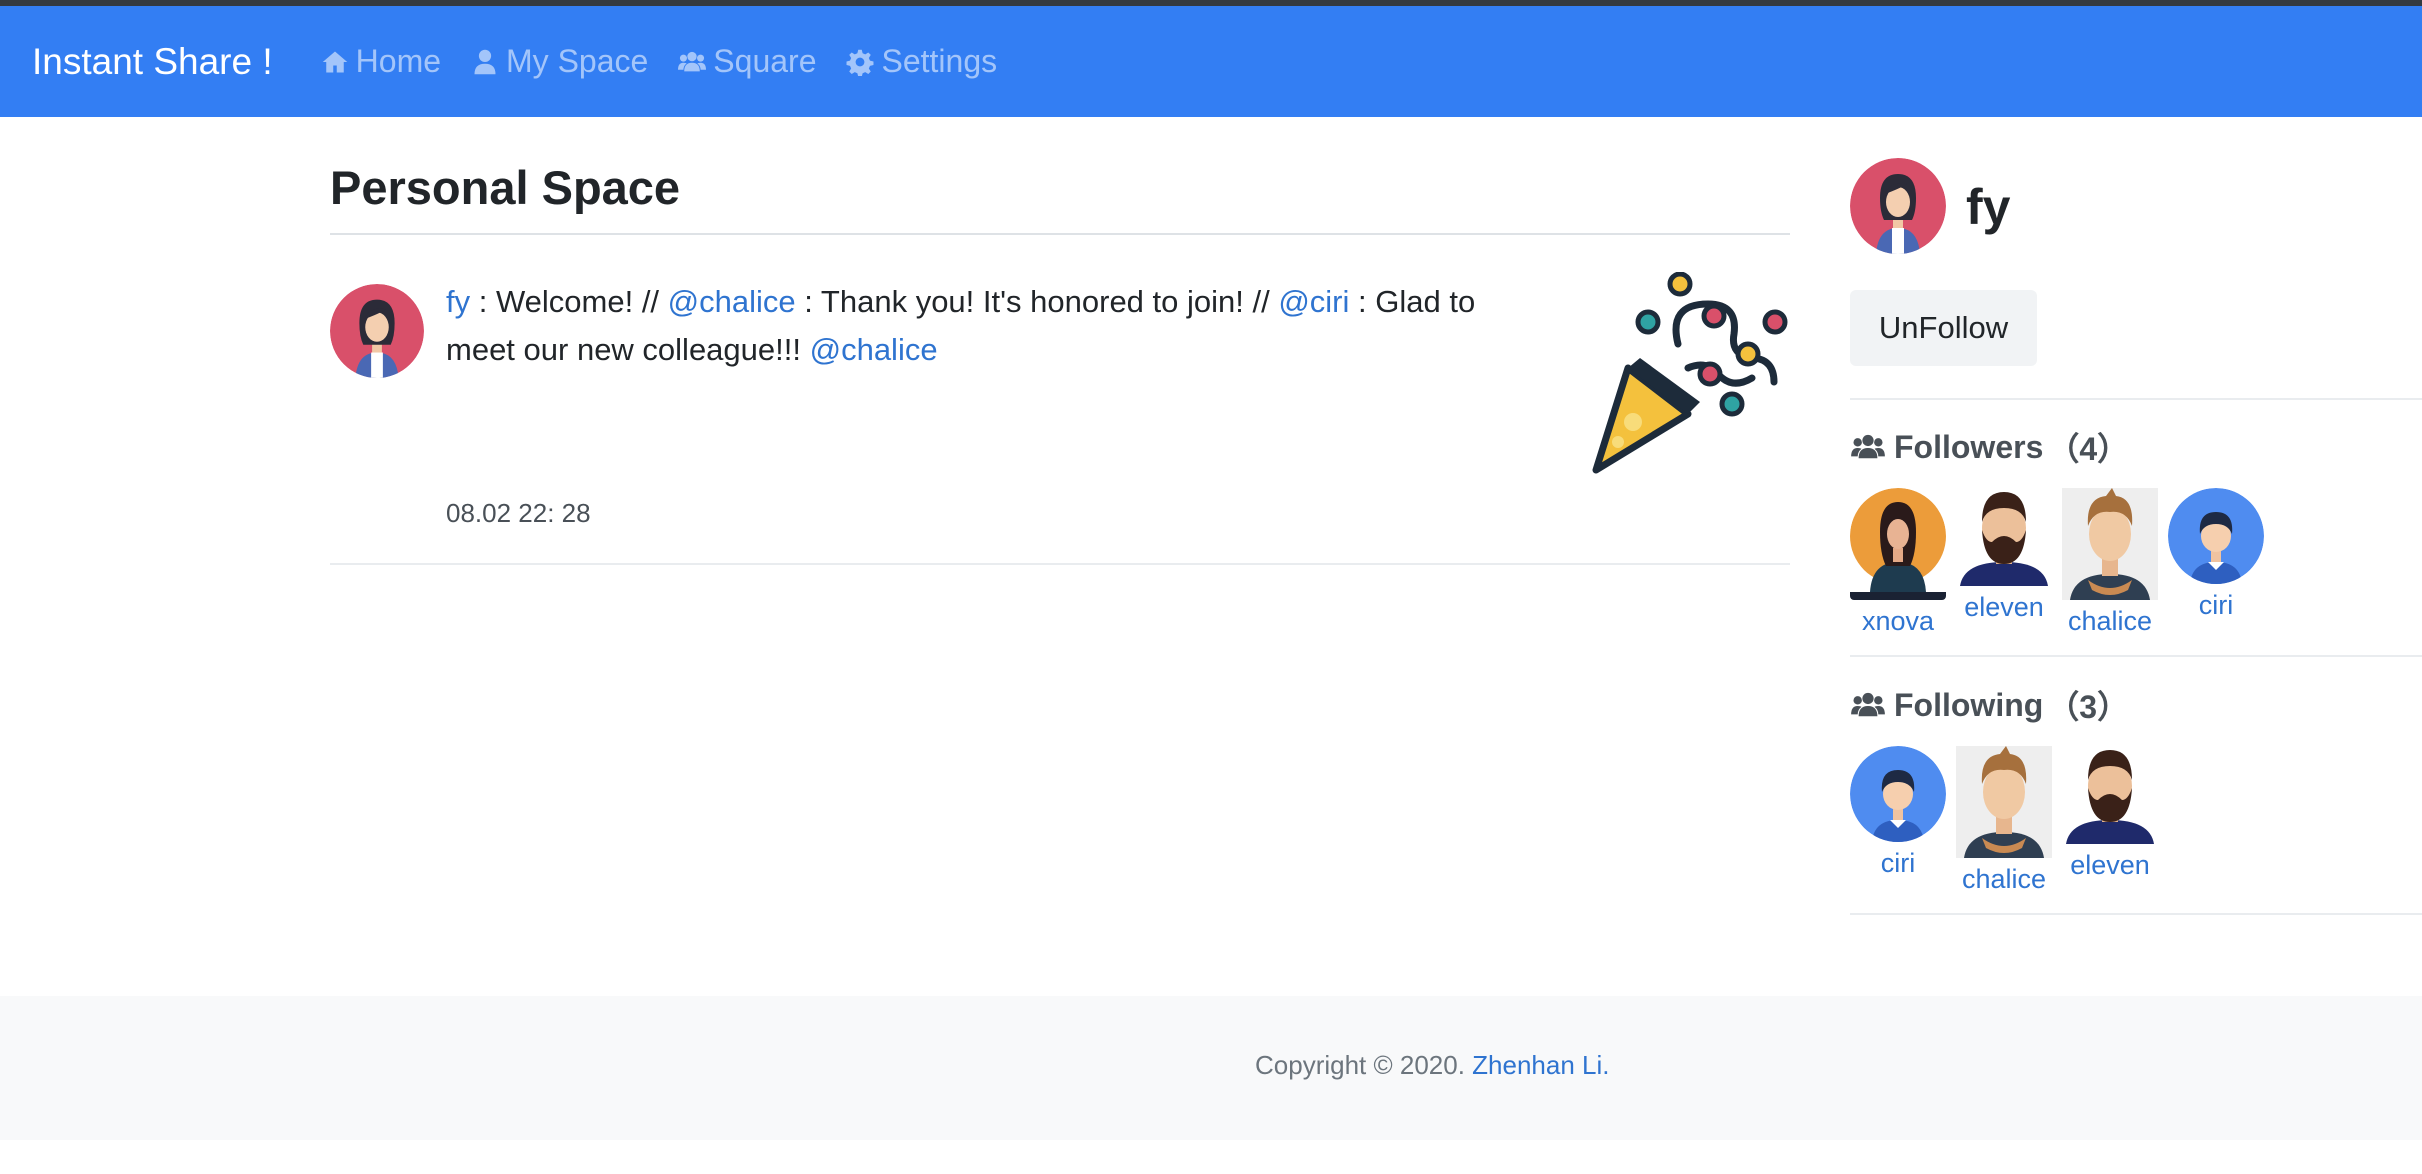  I want to click on following-label: Following, so click(1969, 704).